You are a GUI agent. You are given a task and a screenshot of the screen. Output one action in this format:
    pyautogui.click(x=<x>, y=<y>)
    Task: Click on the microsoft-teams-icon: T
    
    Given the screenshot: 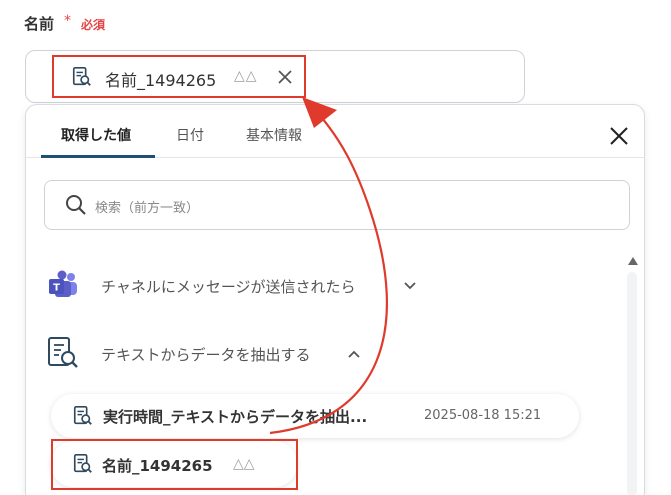 What is the action you would take?
    pyautogui.click(x=63, y=283)
    